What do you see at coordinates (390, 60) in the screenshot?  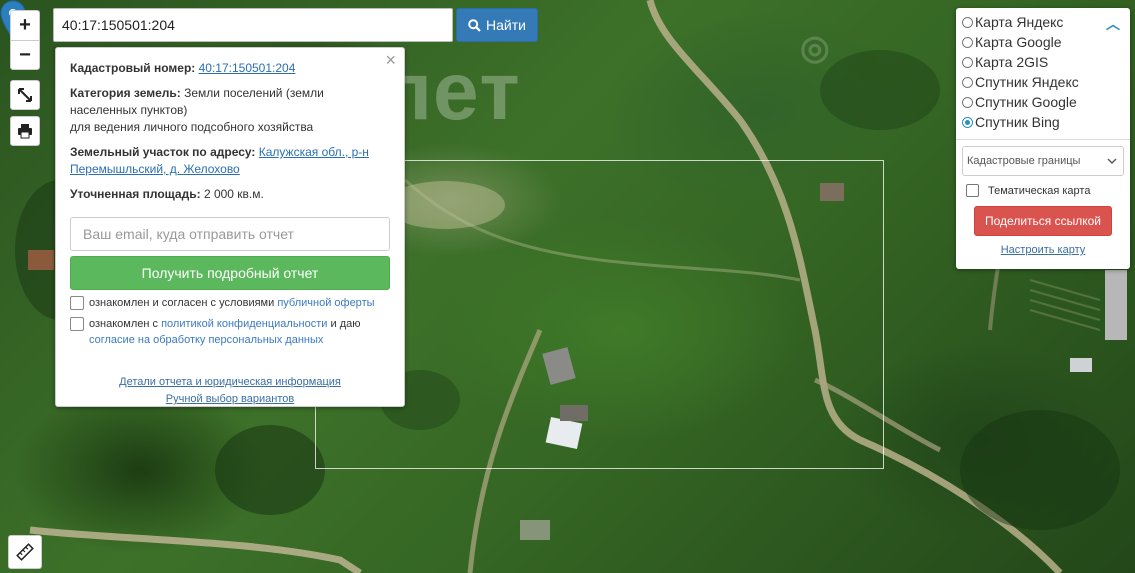 I see `close-icon: ×` at bounding box center [390, 60].